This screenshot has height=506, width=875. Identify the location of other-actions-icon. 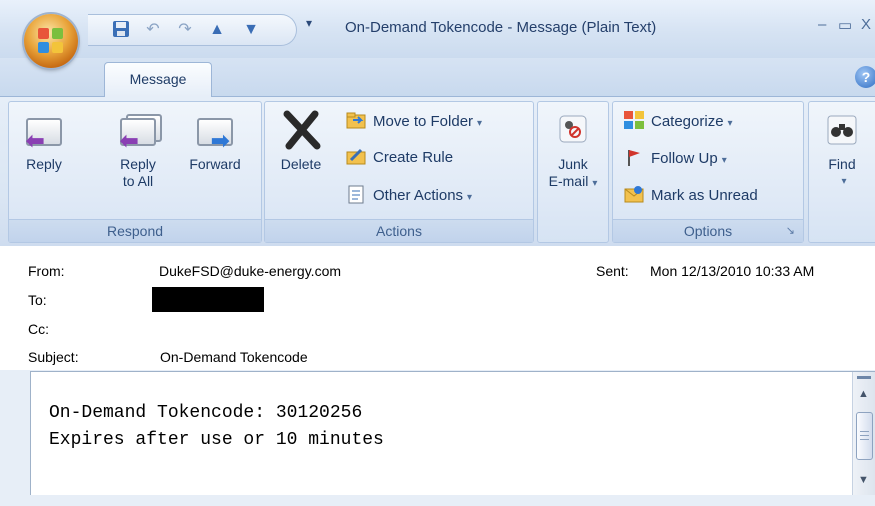
(356, 194).